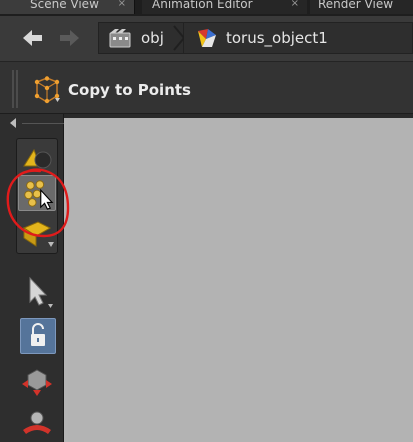 This screenshot has height=442, width=413. Describe the element at coordinates (37, 158) in the screenshot. I see `object-select-icon` at that location.